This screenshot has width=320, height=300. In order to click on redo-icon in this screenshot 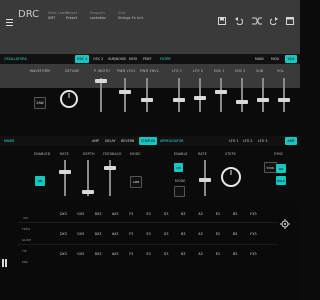, I will do `click(273, 18)`.